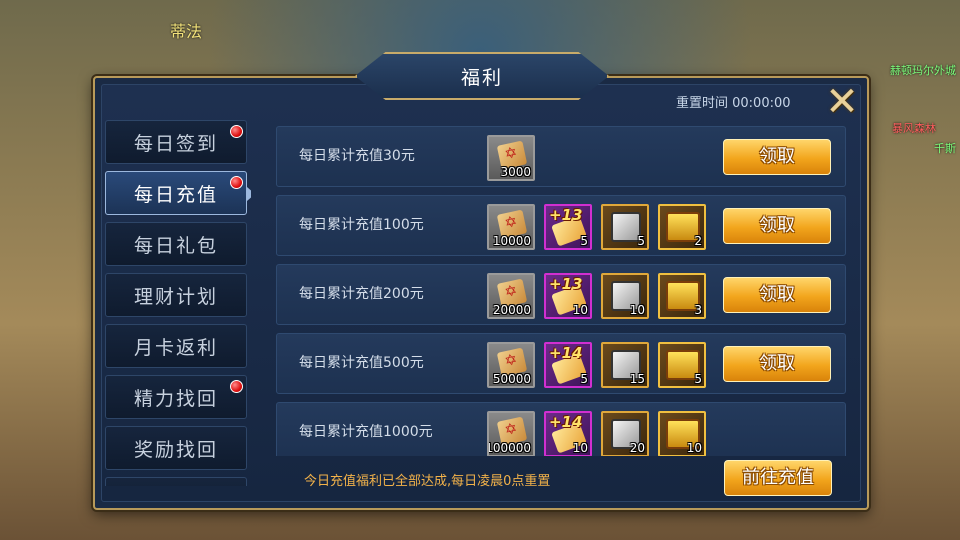 The width and height of the screenshot is (960, 540). What do you see at coordinates (596, 296) in the screenshot?
I see `reward-items: 20000 +13 10 10 3` at bounding box center [596, 296].